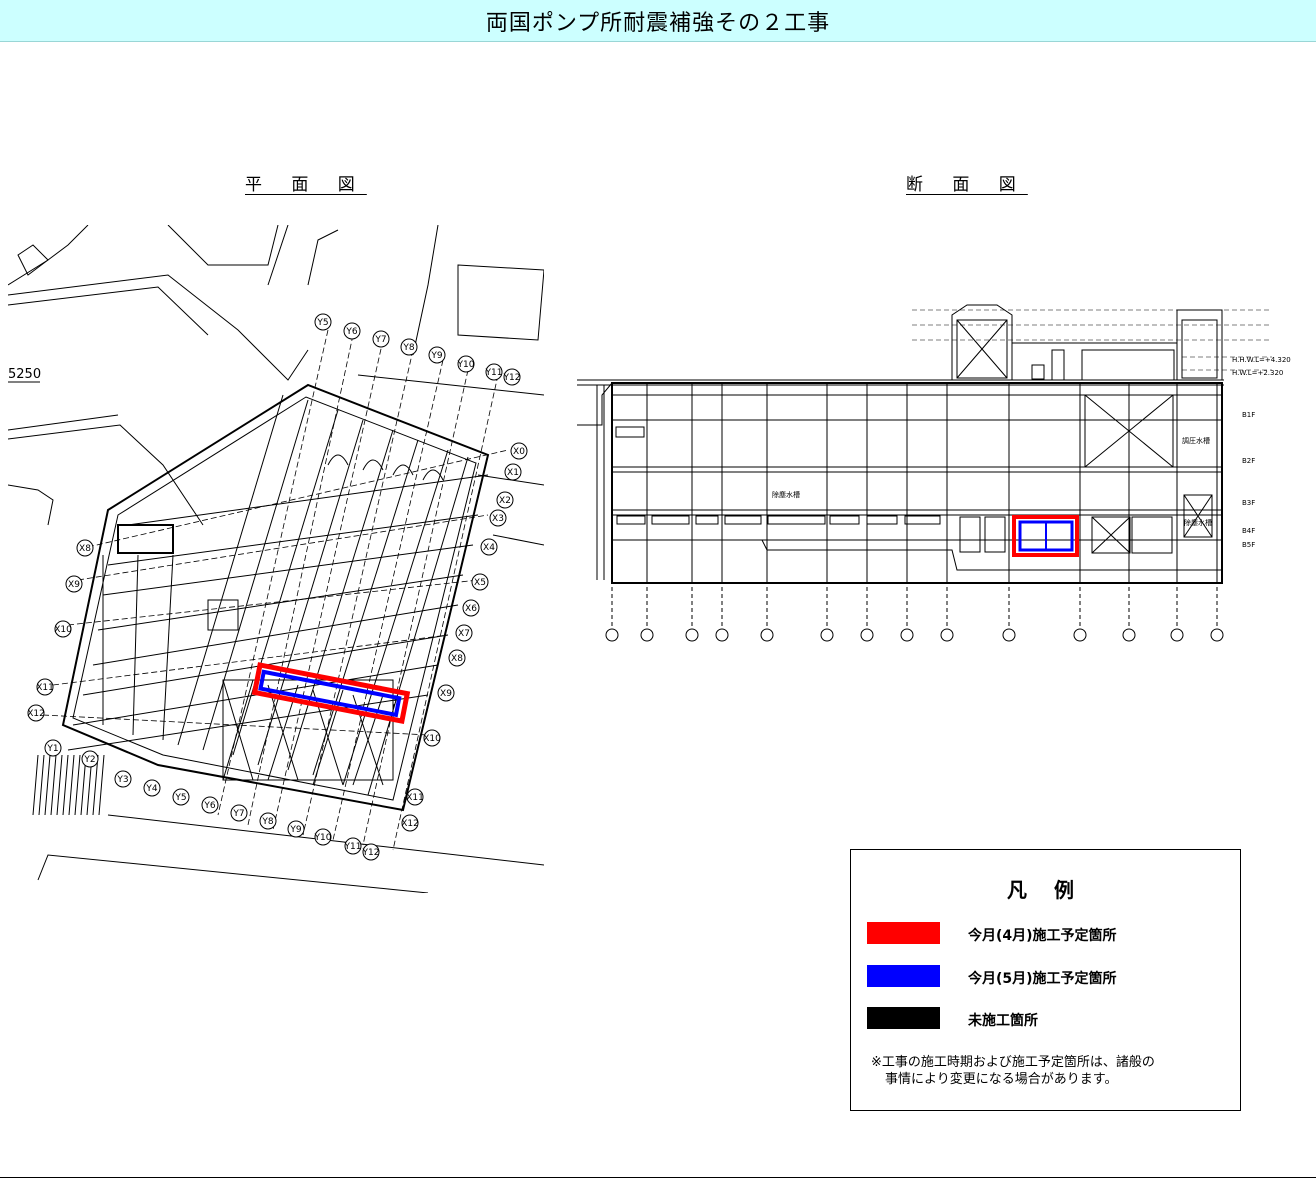 This screenshot has width=1316, height=1180. I want to click on legend-swatch-april, so click(903, 933).